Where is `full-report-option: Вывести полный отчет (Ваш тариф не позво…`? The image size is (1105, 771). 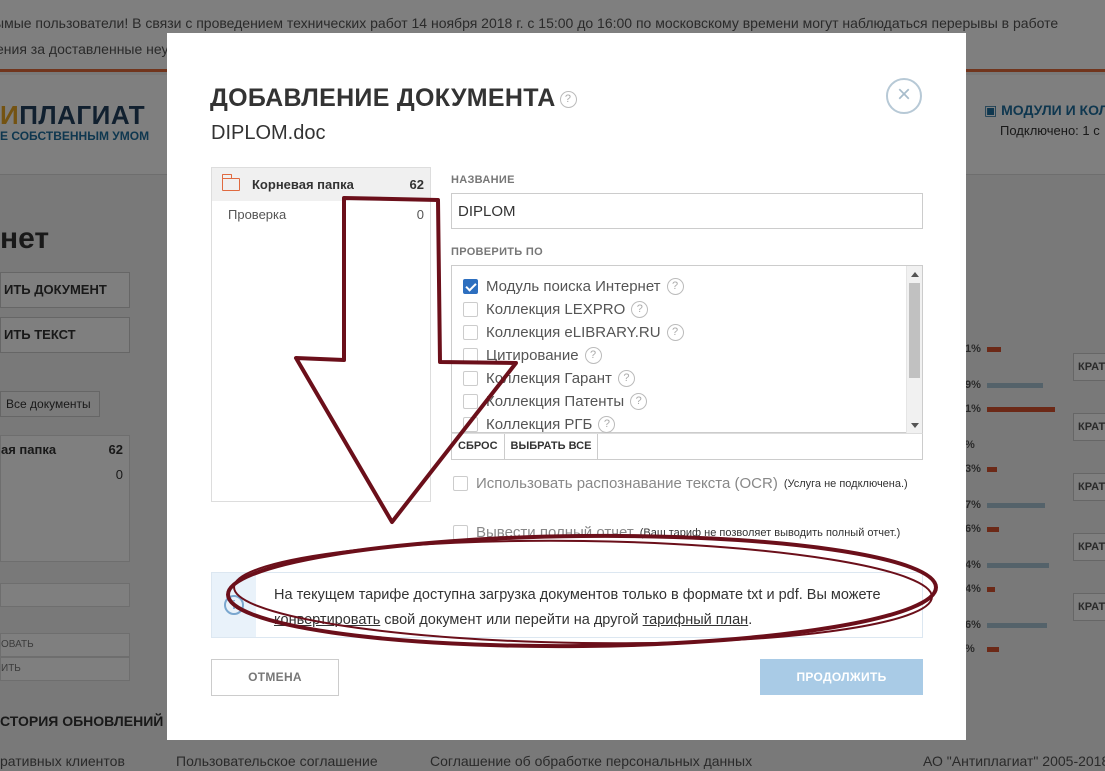
full-report-option: Вывести полный отчет (Ваш тариф не позво… is located at coordinates (676, 532).